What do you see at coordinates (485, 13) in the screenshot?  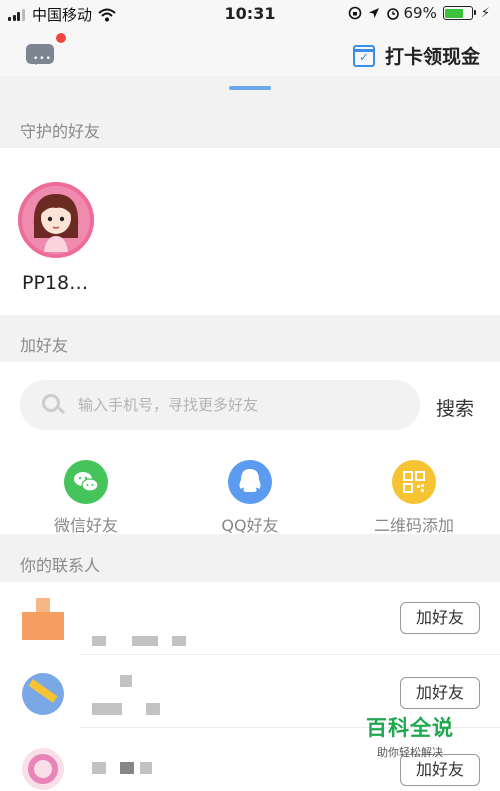 I see `charging-icon: ⚡` at bounding box center [485, 13].